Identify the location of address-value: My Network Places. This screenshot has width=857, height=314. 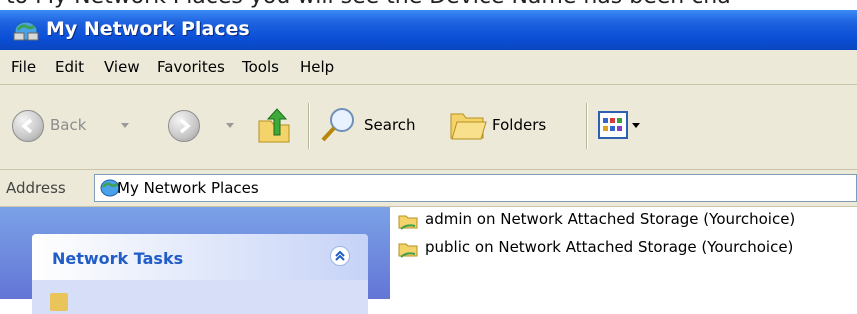
(188, 188).